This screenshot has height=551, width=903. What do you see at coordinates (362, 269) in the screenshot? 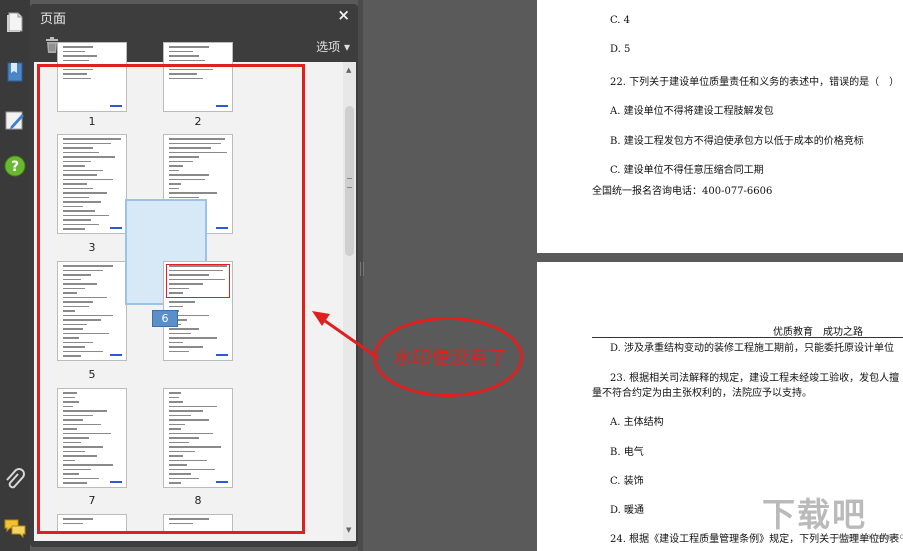
I see `splitter-grip` at bounding box center [362, 269].